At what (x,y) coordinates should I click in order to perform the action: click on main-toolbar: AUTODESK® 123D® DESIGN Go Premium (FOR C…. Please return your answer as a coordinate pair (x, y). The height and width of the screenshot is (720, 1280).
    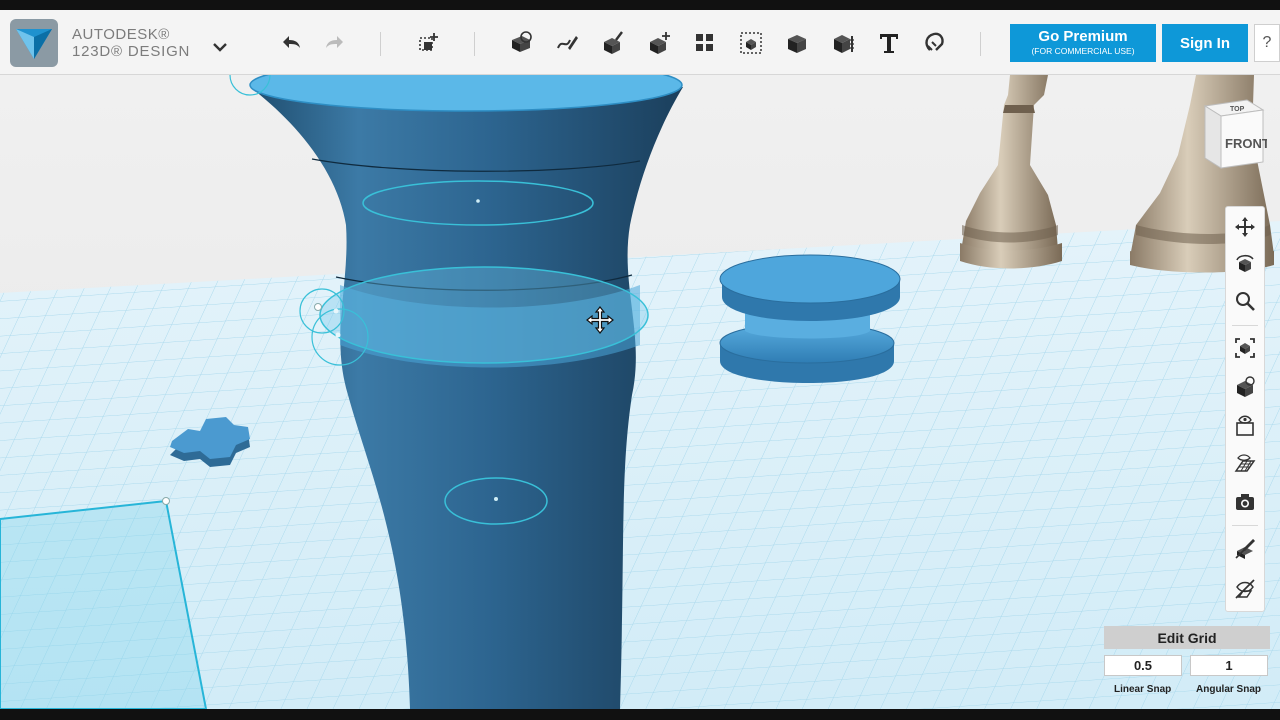
    Looking at the image, I should click on (640, 42).